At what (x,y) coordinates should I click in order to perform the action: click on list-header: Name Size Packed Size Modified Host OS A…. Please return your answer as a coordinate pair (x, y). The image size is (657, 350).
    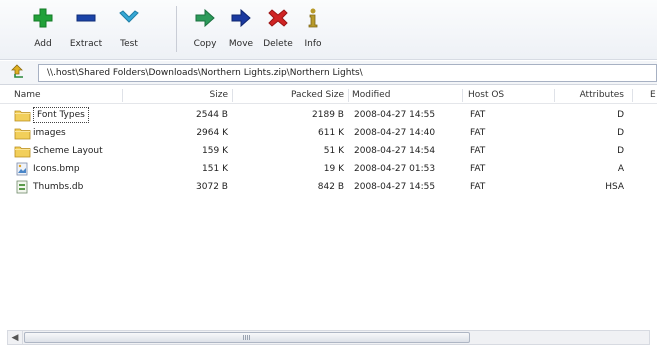
    Looking at the image, I should click on (328, 95).